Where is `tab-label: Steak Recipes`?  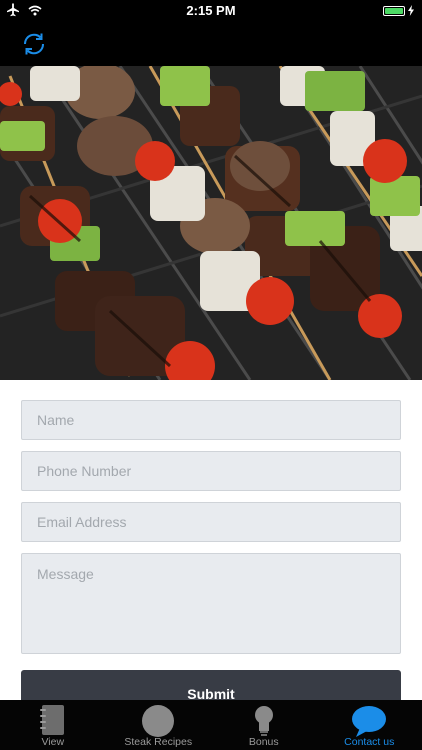
tab-label: Steak Recipes is located at coordinates (158, 742).